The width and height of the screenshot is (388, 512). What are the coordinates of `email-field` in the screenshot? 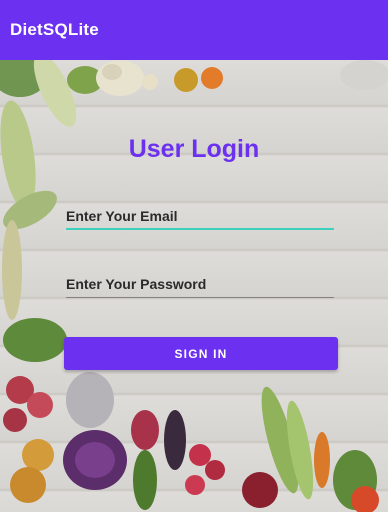 It's located at (201, 216).